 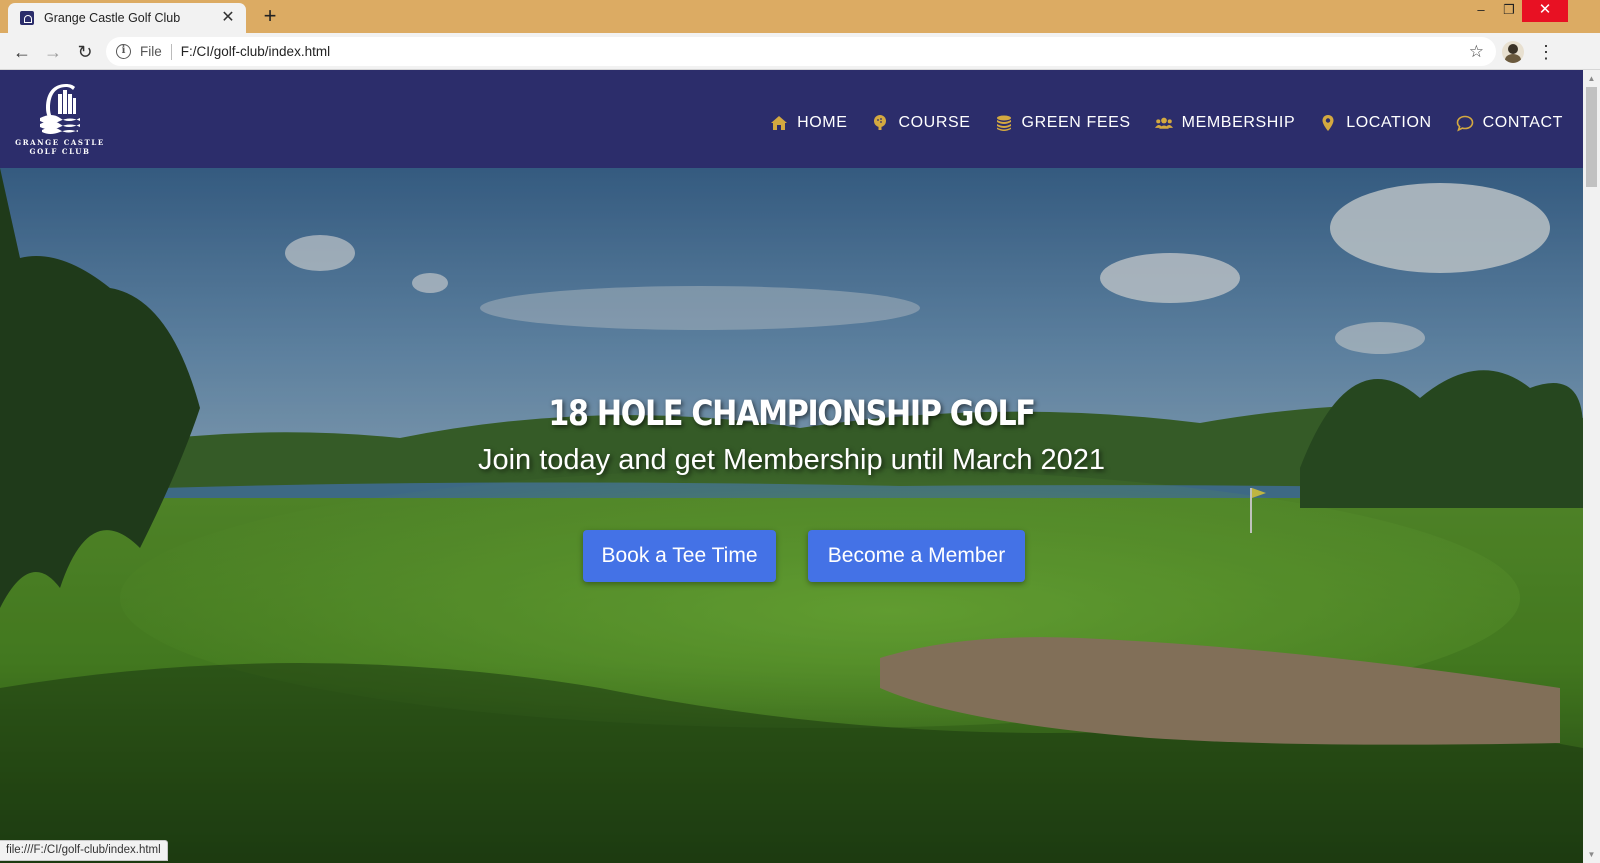 What do you see at coordinates (1509, 11) in the screenshot?
I see `maximize-button: ❐` at bounding box center [1509, 11].